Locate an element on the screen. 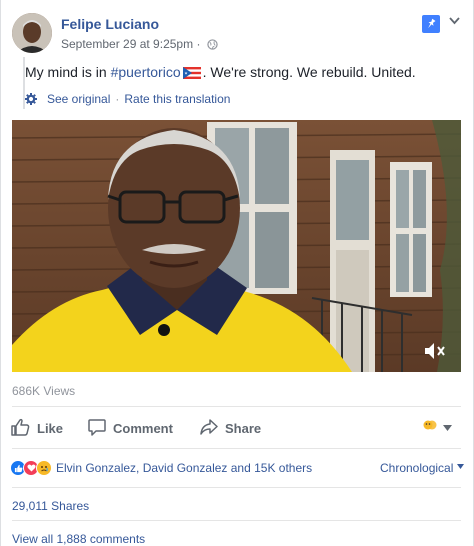 The image size is (474, 546). view-count: 686K Views is located at coordinates (44, 391).